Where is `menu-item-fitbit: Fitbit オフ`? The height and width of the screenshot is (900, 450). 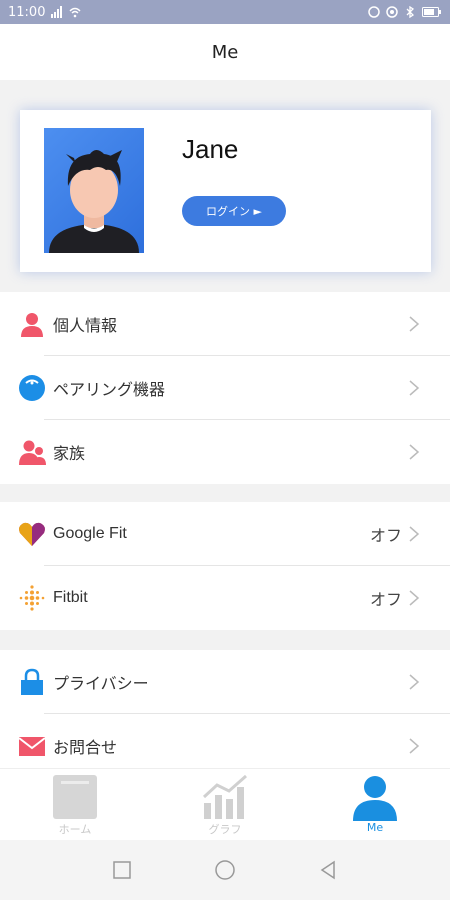 menu-item-fitbit: Fitbit オフ is located at coordinates (225, 598).